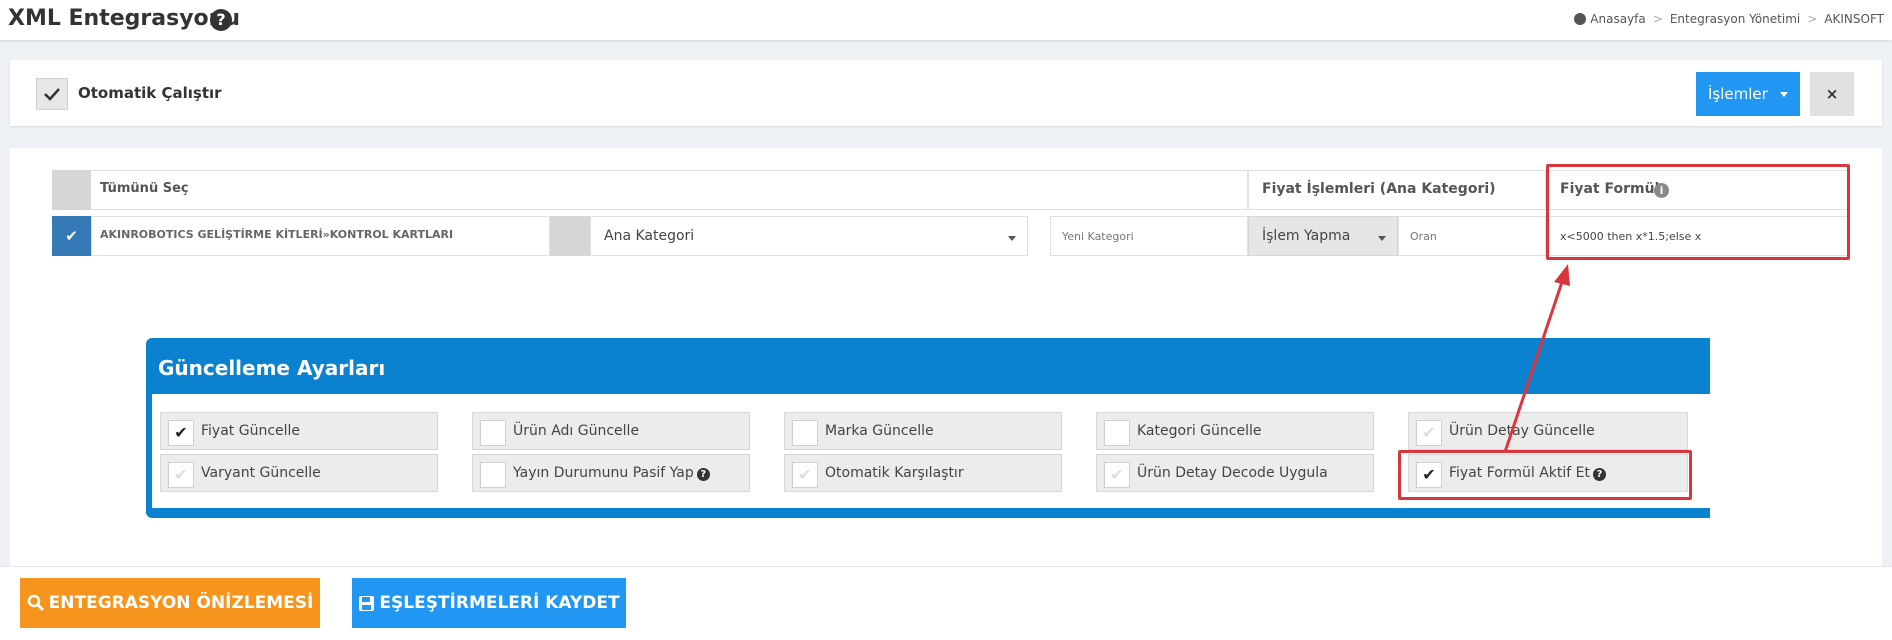 The width and height of the screenshot is (1892, 640). I want to click on integration-preview-button: ENTEGRASYON ÖNİZLEMESİ, so click(170, 603).